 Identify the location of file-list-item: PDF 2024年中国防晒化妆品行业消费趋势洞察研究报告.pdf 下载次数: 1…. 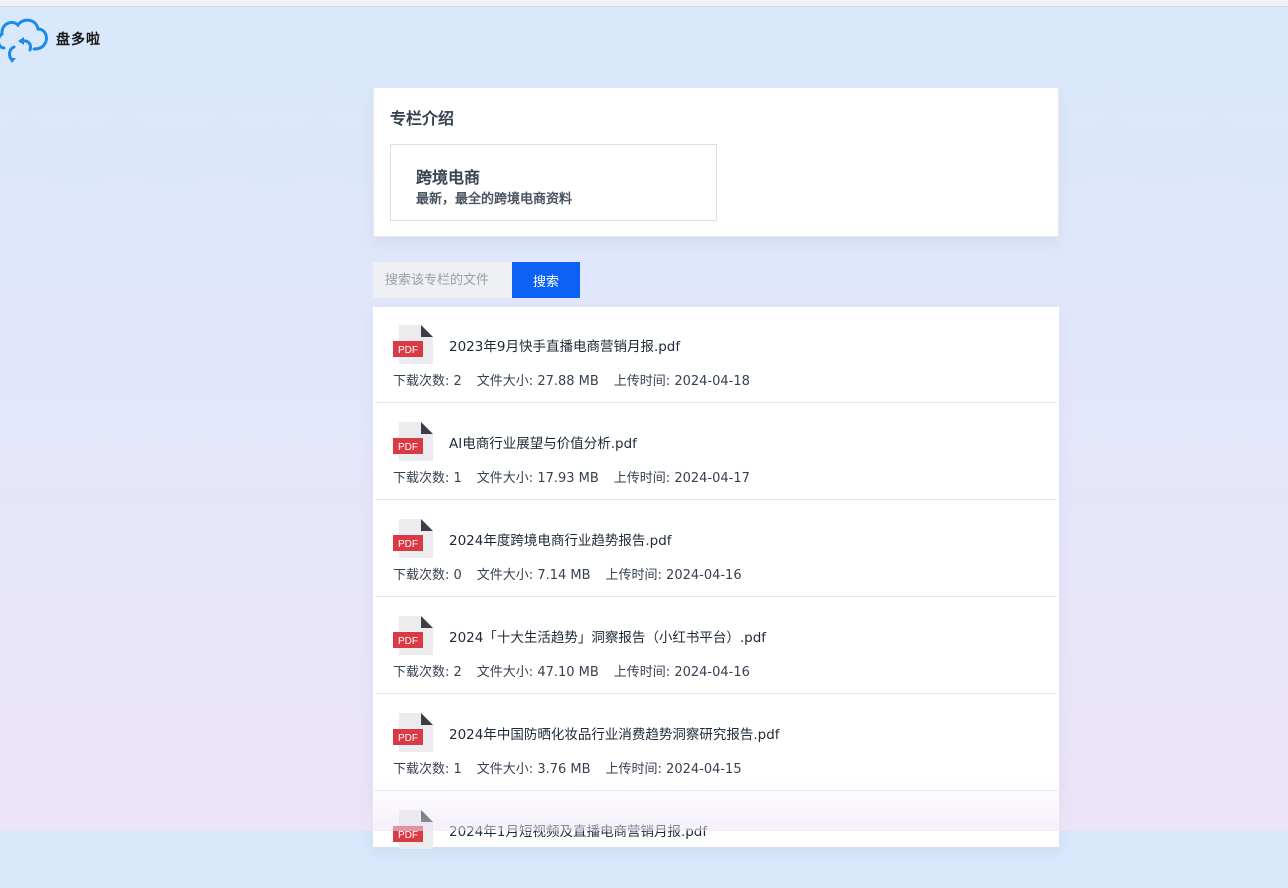
(716, 743).